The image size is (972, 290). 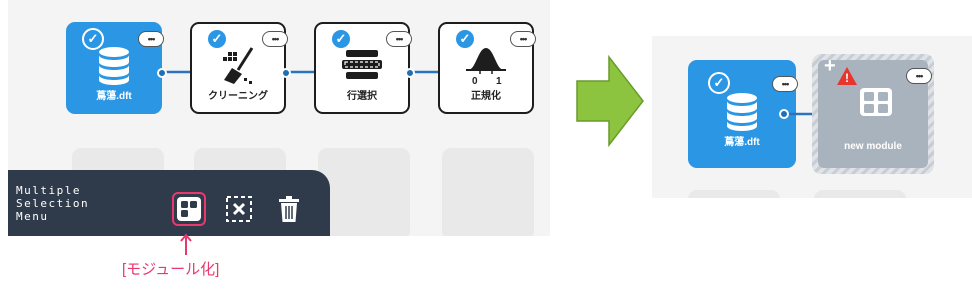 I want to click on module-data-file: ✓ ••• 蔦蕩.dft, so click(x=116, y=68).